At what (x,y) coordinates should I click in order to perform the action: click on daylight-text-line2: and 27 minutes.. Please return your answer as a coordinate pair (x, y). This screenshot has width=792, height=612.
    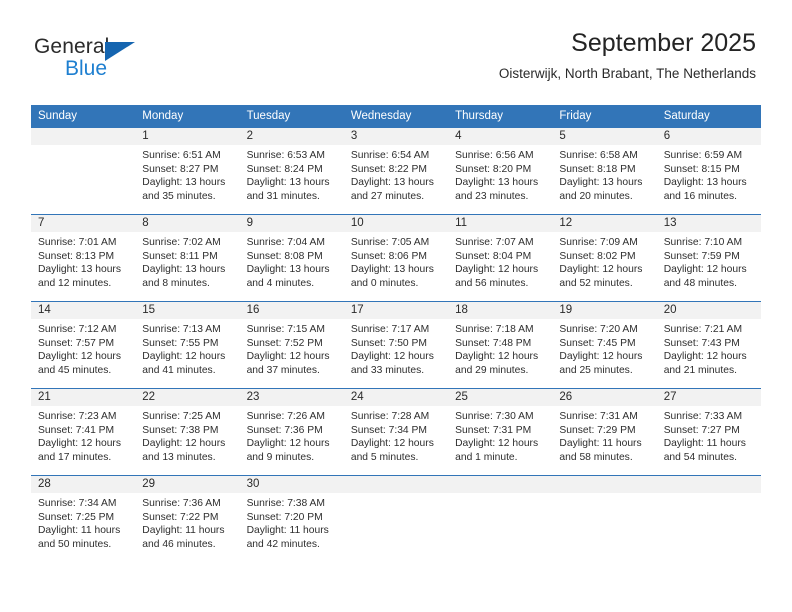
    Looking at the image, I should click on (387, 196).